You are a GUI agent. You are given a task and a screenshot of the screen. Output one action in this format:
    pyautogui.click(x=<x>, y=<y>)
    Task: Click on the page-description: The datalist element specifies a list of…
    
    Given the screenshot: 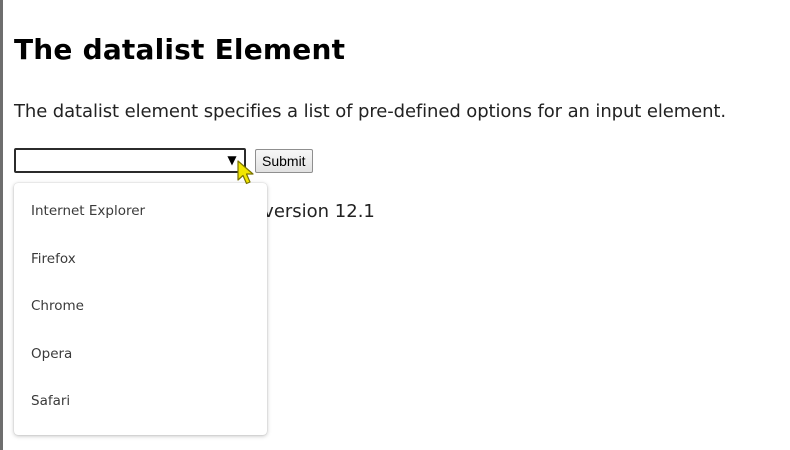 What is the action you would take?
    pyautogui.click(x=370, y=111)
    